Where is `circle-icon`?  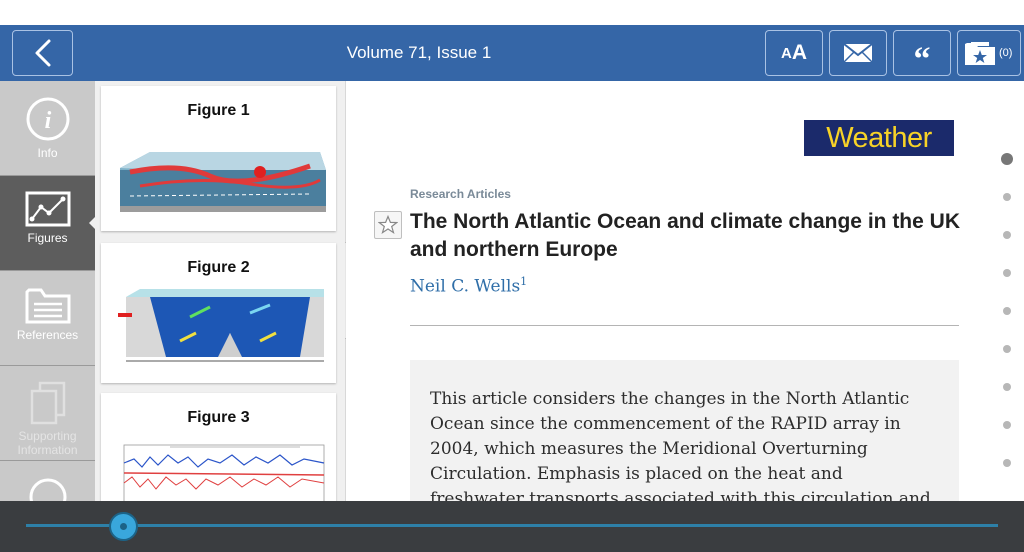 circle-icon is located at coordinates (47, 489).